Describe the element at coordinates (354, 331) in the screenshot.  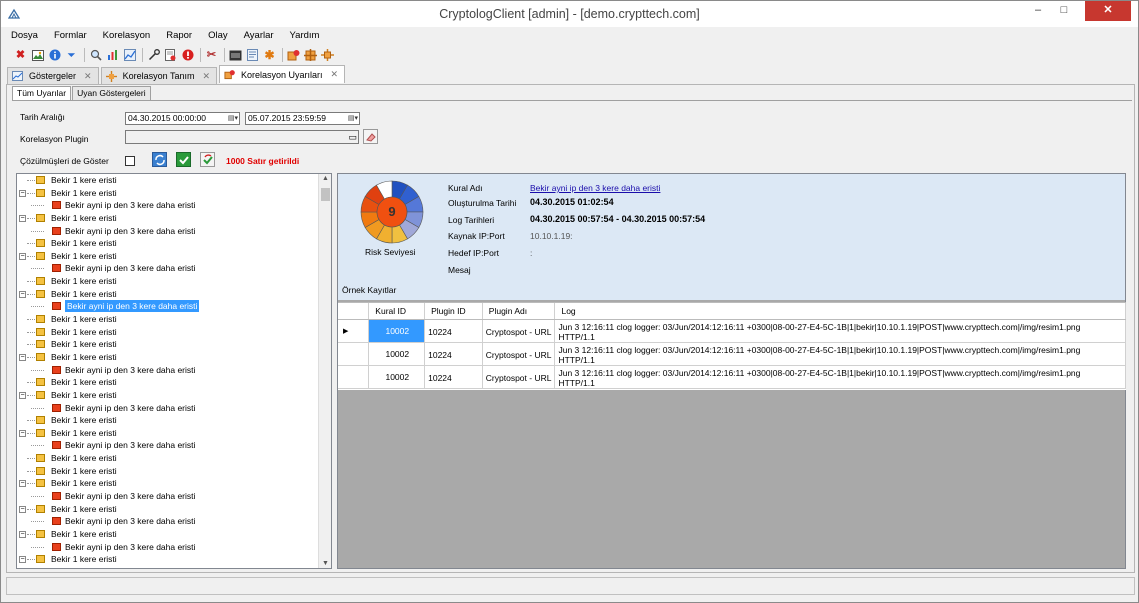
I see `row-selector: ▶` at that location.